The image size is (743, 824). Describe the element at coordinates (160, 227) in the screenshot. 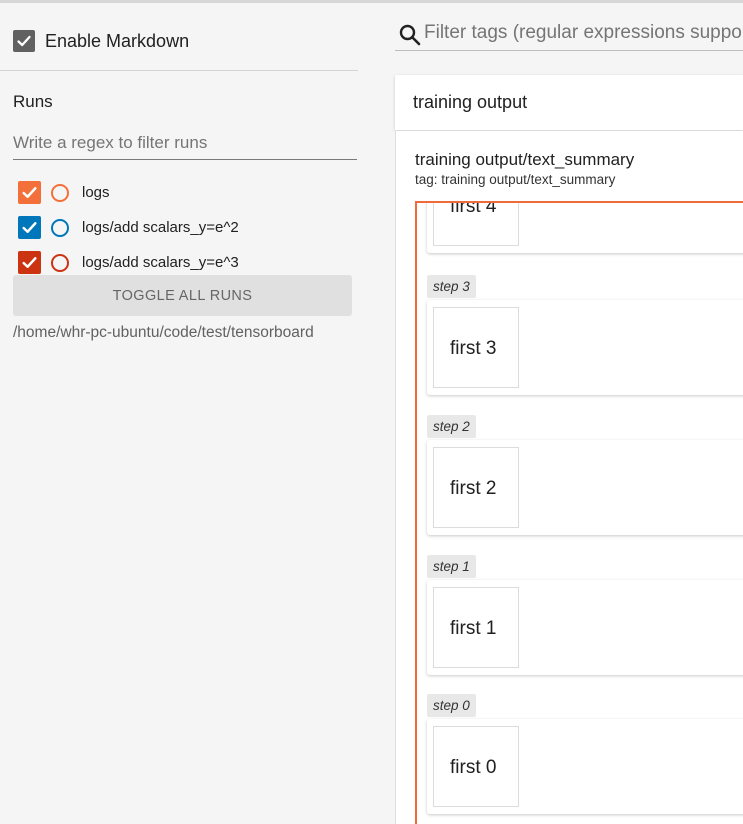

I see `run-label: logs/add scalars_y=e^2` at that location.